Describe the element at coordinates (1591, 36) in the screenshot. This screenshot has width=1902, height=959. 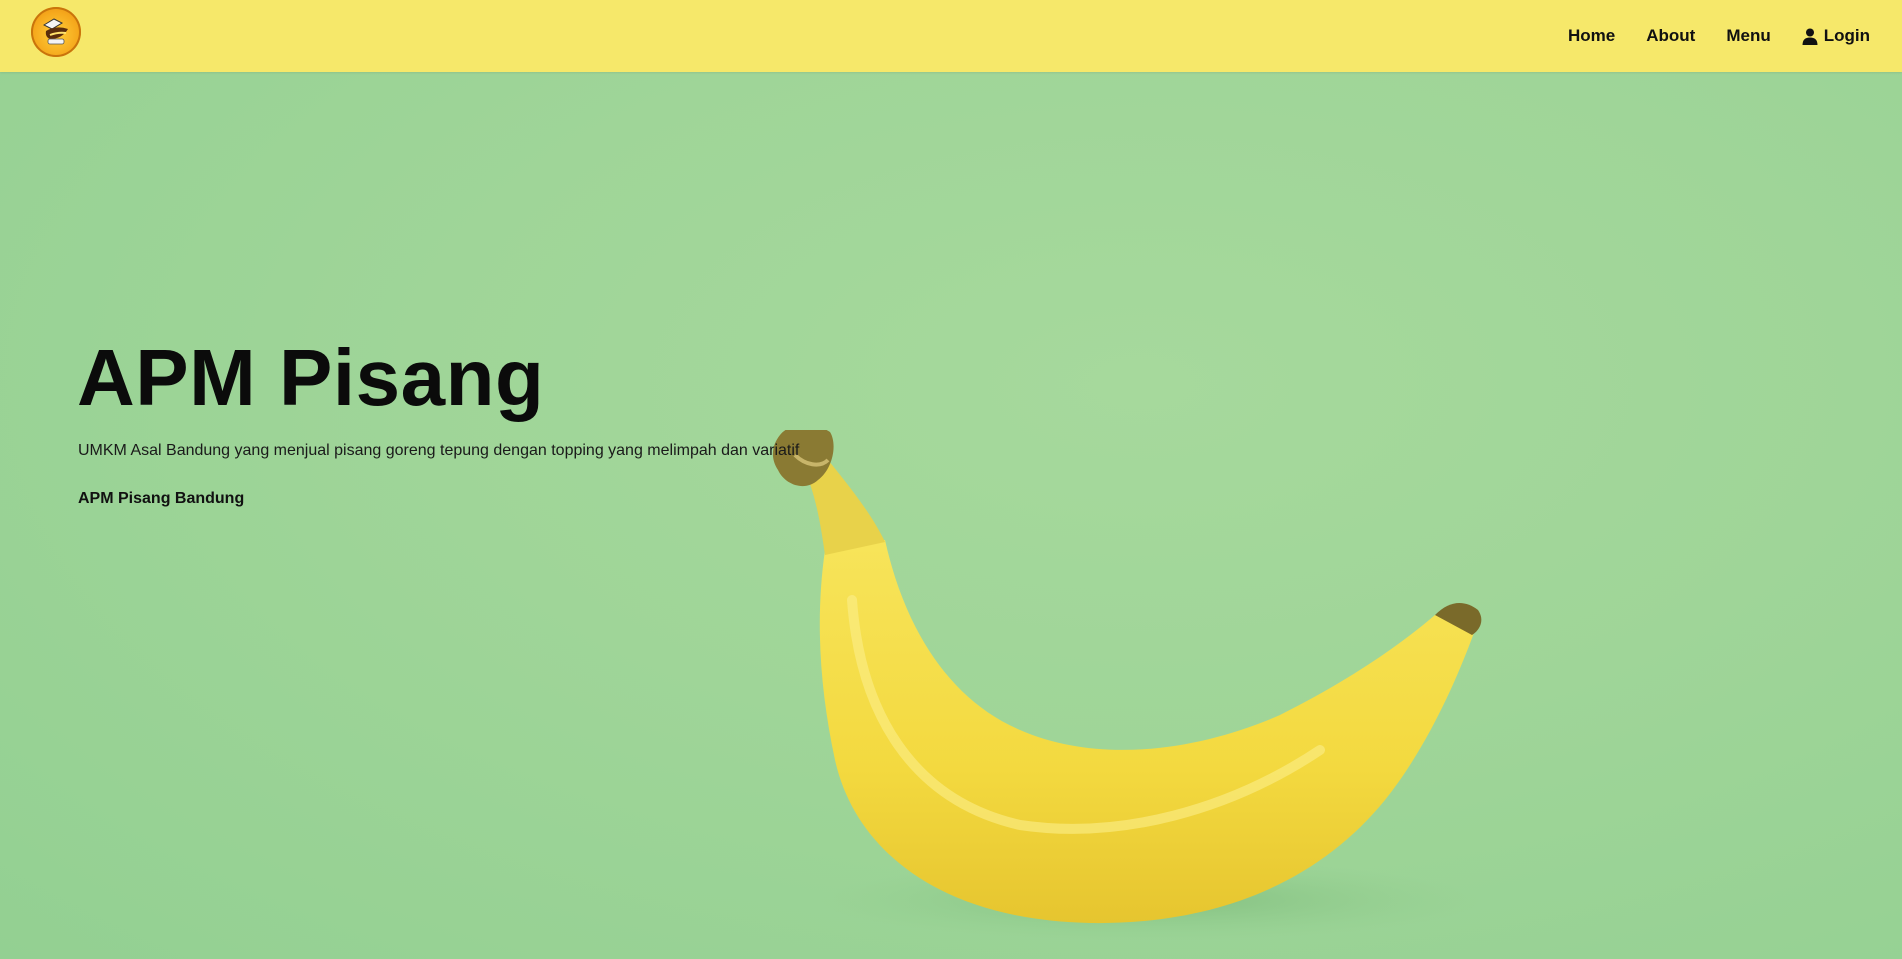
I see `nav-home: Home` at that location.